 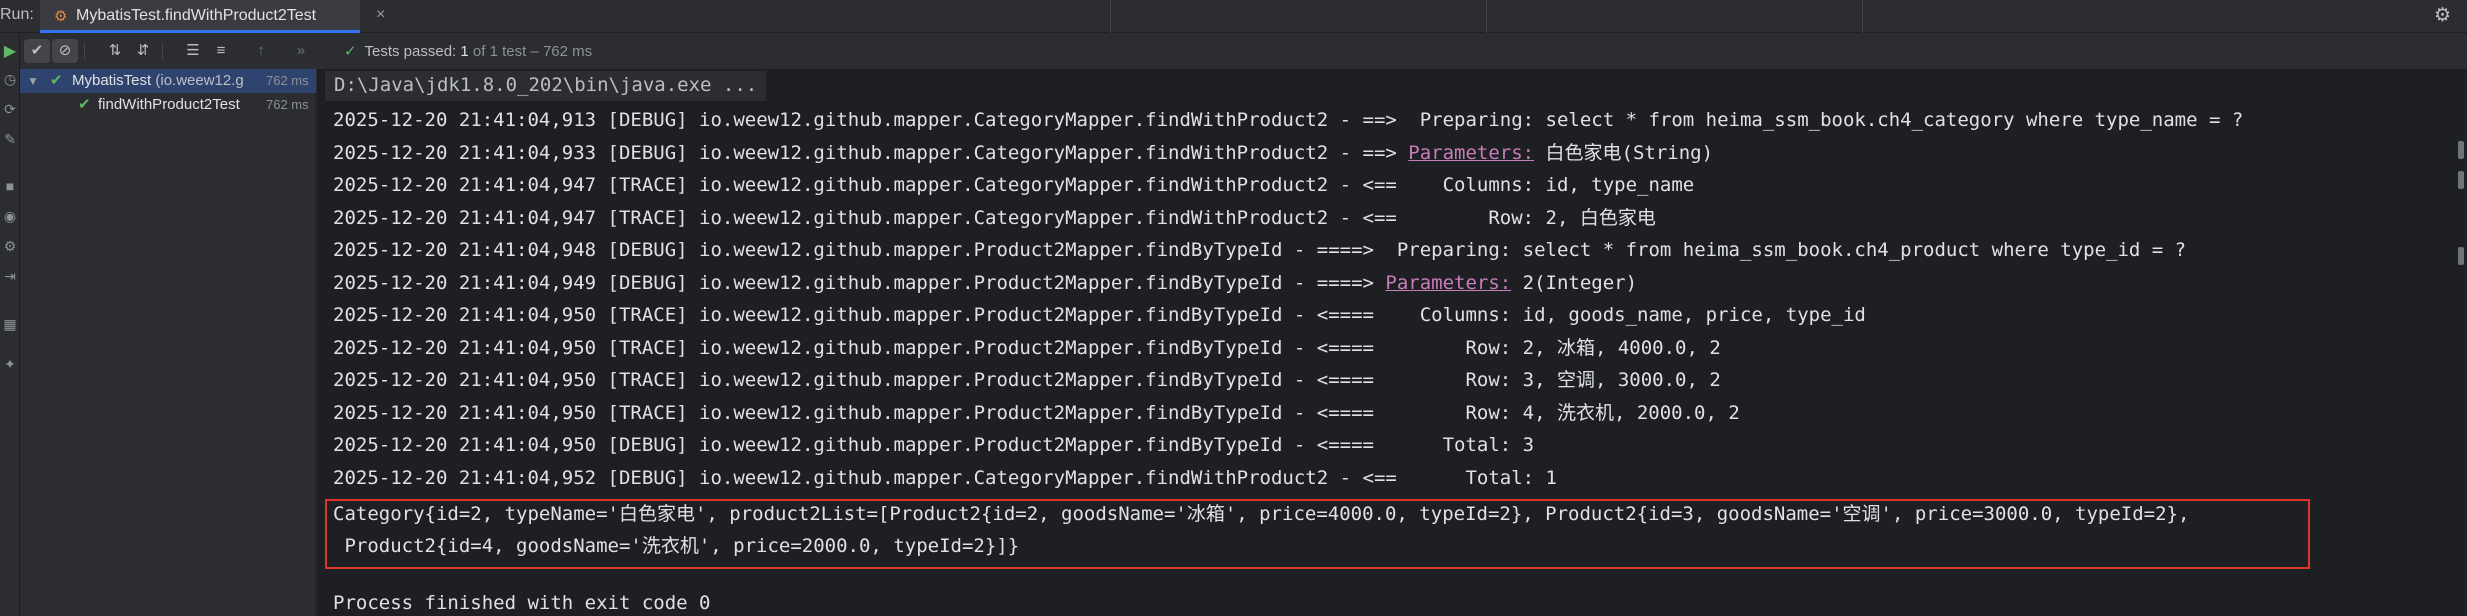 What do you see at coordinates (65, 51) in the screenshot?
I see `show-ignored-toggle: ⊘` at bounding box center [65, 51].